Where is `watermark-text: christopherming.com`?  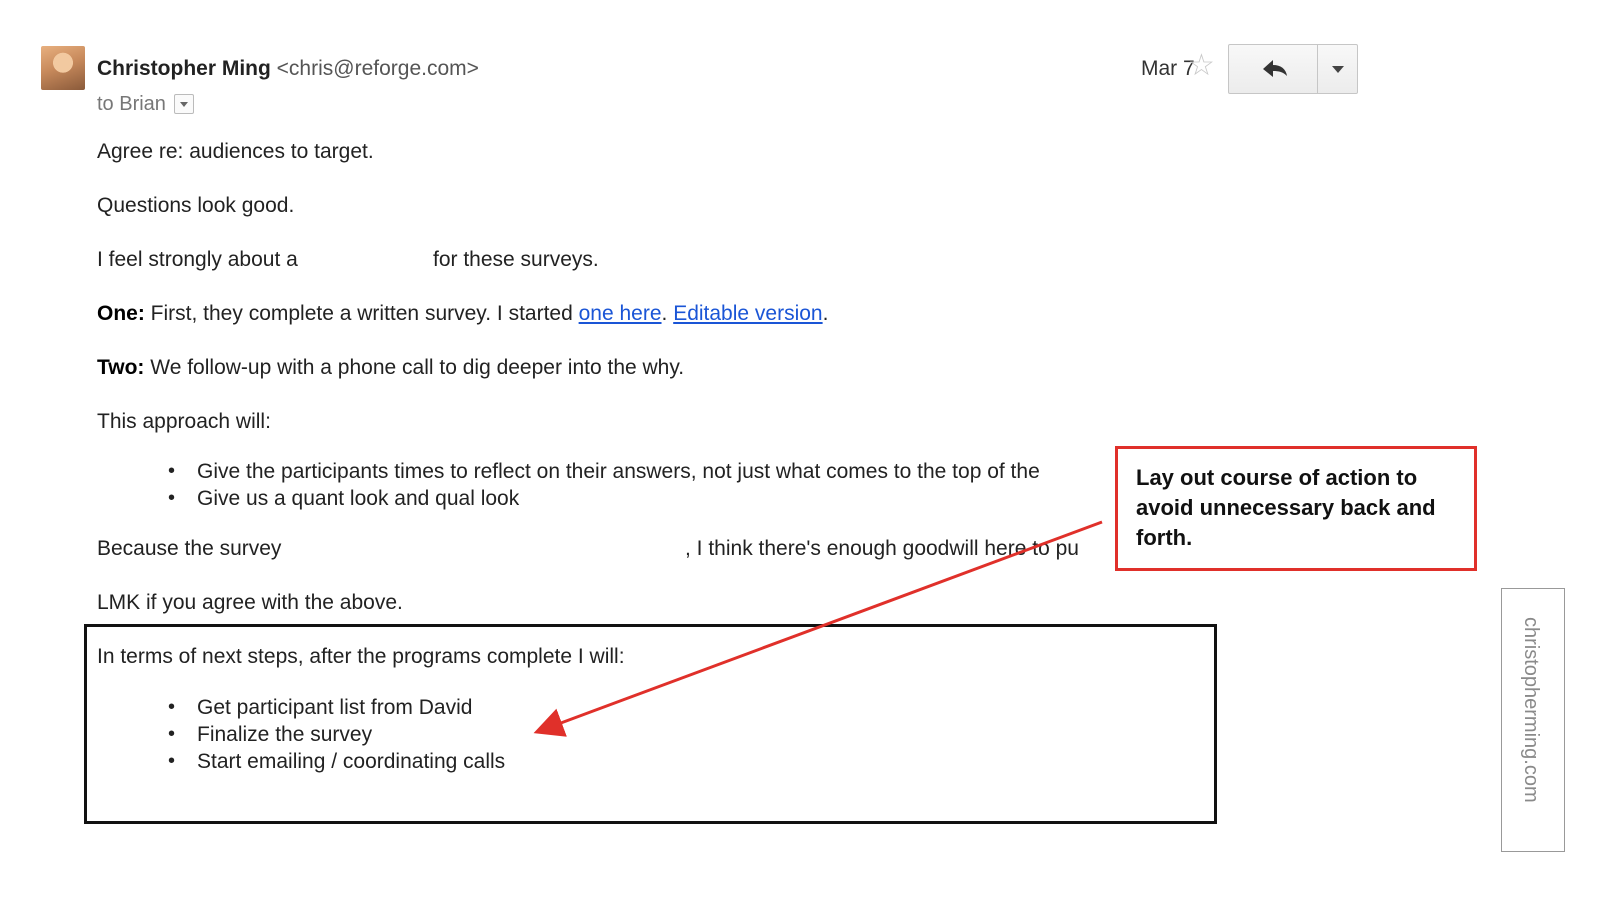
watermark-text: christopherming.com is located at coordinates (1531, 710).